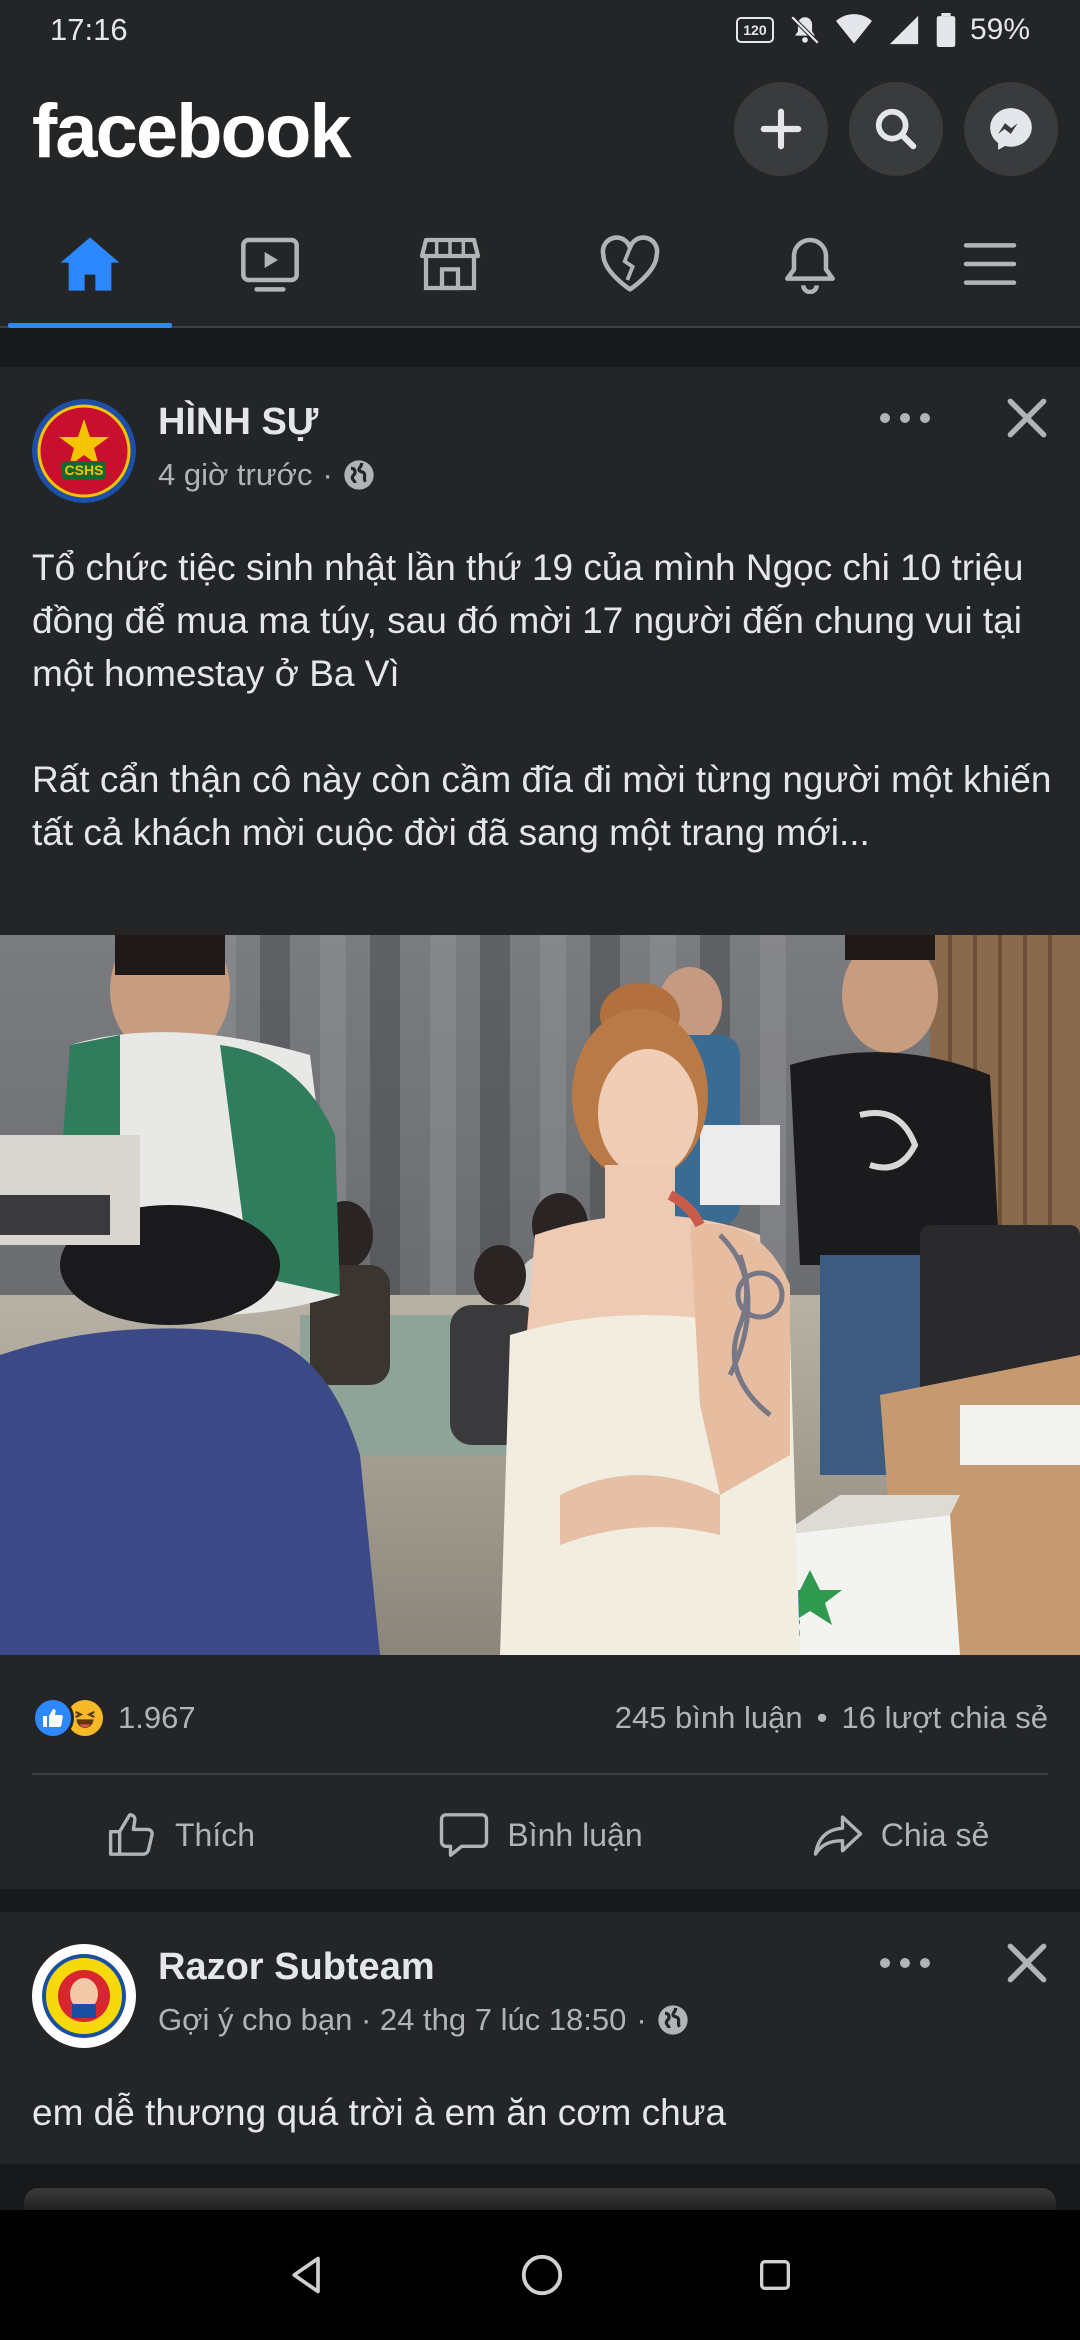 Image resolution: width=1080 pixels, height=2340 pixels. I want to click on post-author: Razor Subteam, so click(296, 1967).